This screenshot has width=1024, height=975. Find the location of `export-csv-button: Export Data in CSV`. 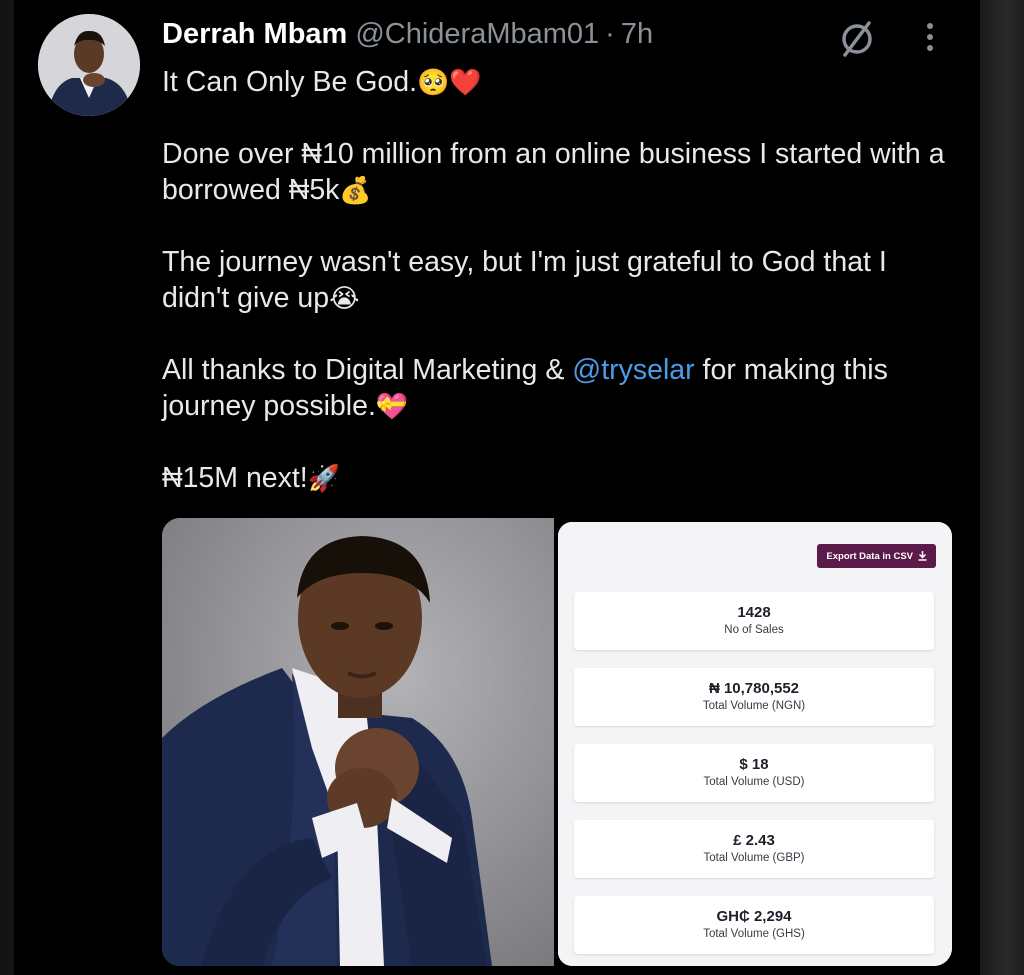

export-csv-button: Export Data in CSV is located at coordinates (876, 556).